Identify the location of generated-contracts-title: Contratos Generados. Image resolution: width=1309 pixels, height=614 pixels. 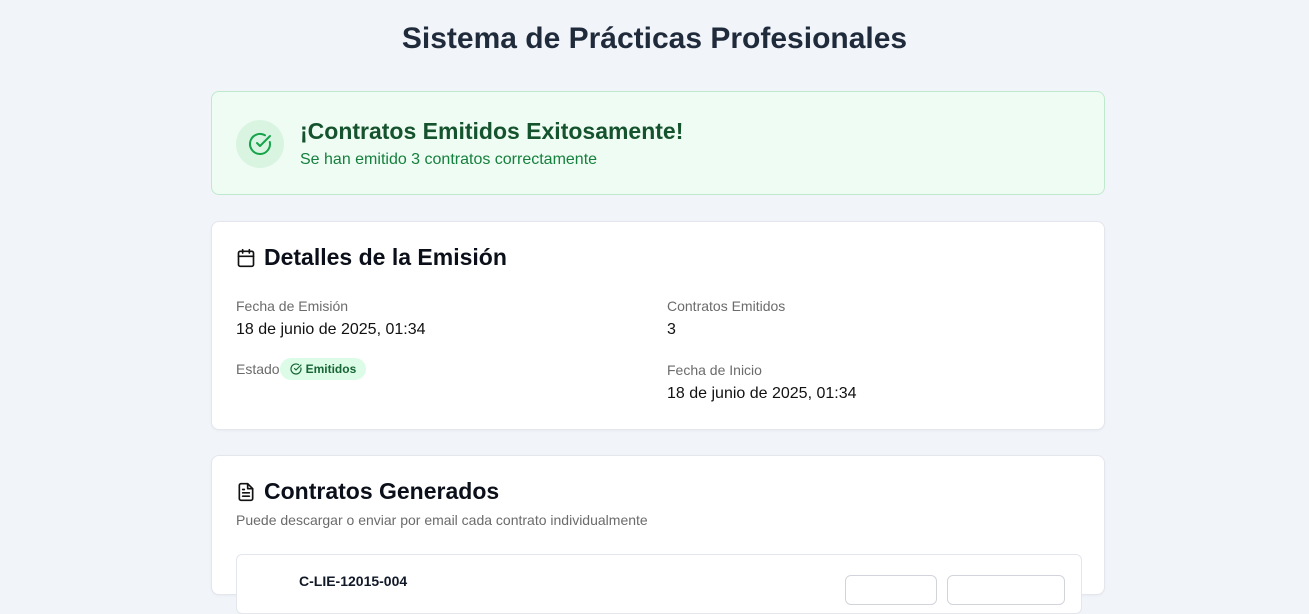
(382, 491).